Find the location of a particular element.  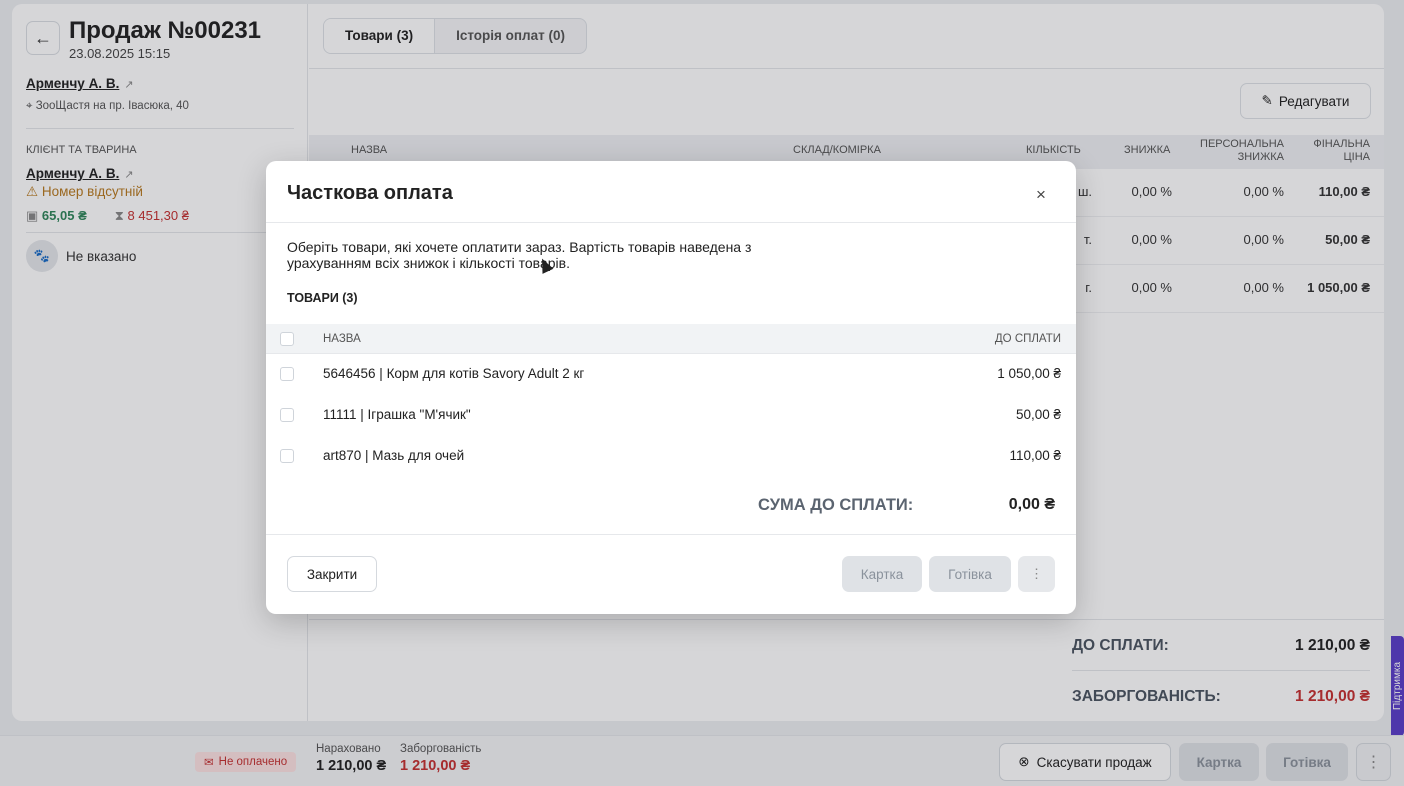

item-value: 110,00 ₴ is located at coordinates (1035, 455).